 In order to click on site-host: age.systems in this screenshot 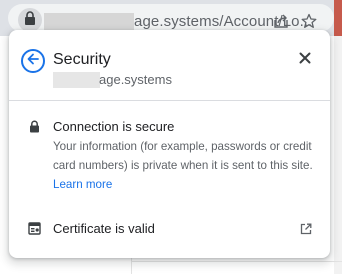, I will do `click(135, 79)`.